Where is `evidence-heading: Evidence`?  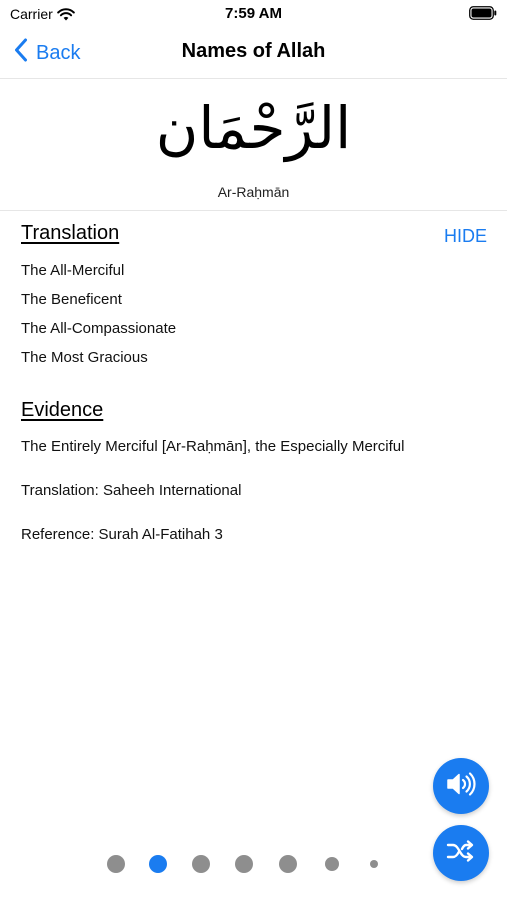 evidence-heading: Evidence is located at coordinates (62, 410).